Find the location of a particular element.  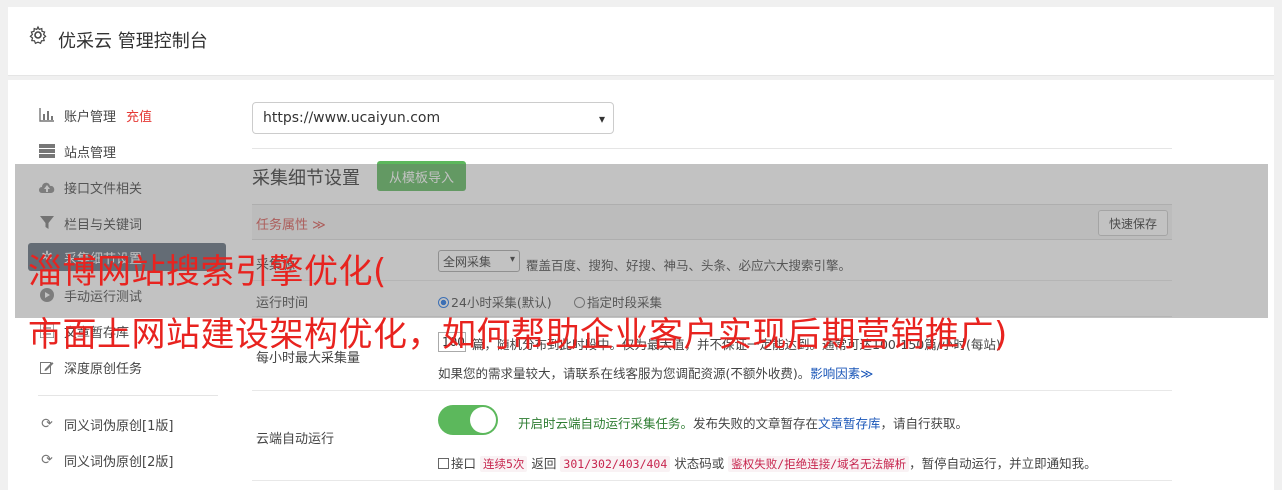

cloud-run-description: 开启时云端自动运行采集任务。发布失败的文章暂存在文章暂存库，请自行获取。 is located at coordinates (743, 422).